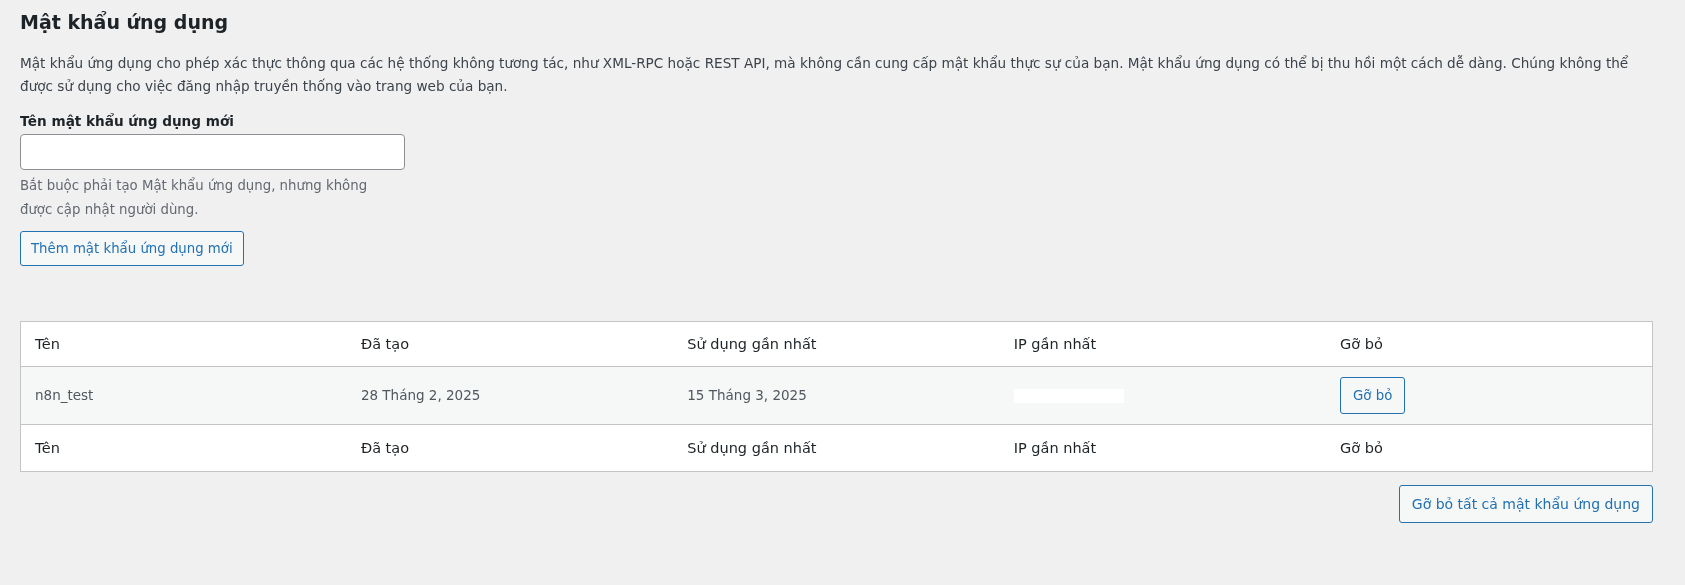  Describe the element at coordinates (1163, 448) in the screenshot. I see `column-footer: IP gần nhất` at that location.